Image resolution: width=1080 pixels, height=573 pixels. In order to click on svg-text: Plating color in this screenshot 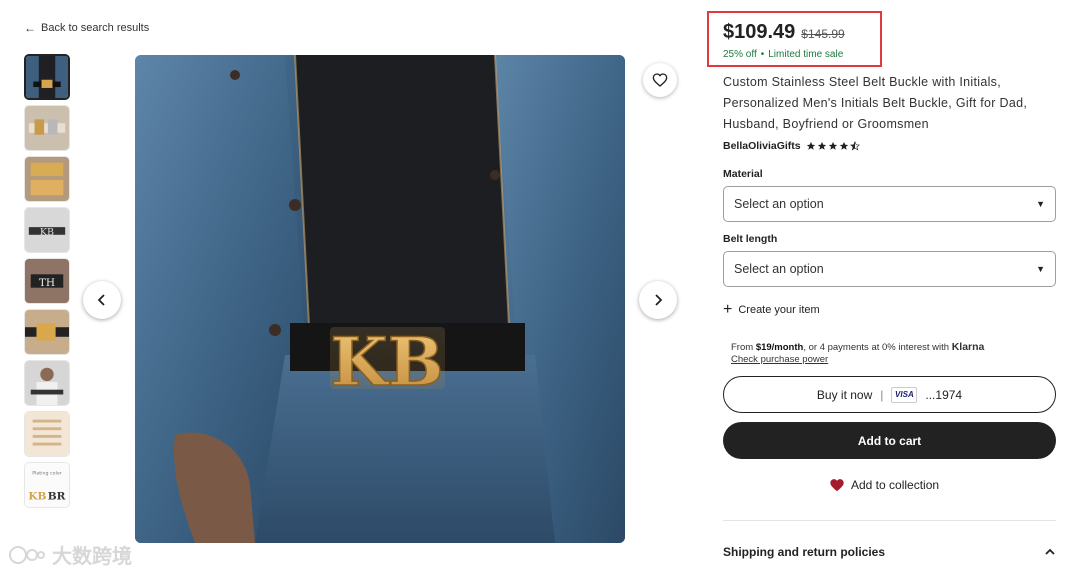, I will do `click(47, 473)`.